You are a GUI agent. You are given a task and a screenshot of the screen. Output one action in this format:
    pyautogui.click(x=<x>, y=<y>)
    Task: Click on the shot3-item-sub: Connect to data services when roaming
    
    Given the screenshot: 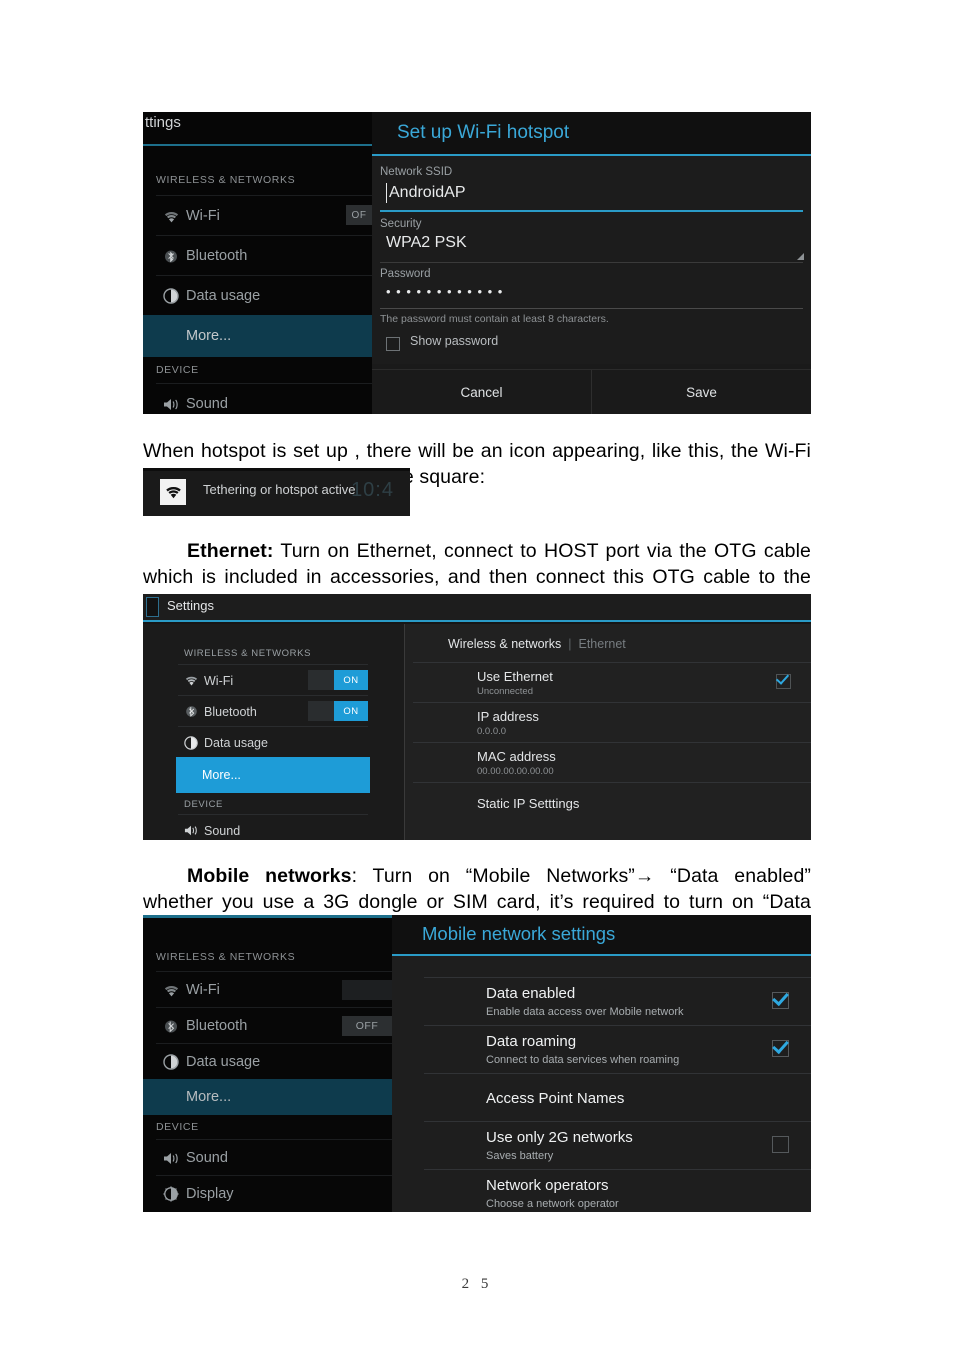 What is the action you would take?
    pyautogui.click(x=583, y=1060)
    